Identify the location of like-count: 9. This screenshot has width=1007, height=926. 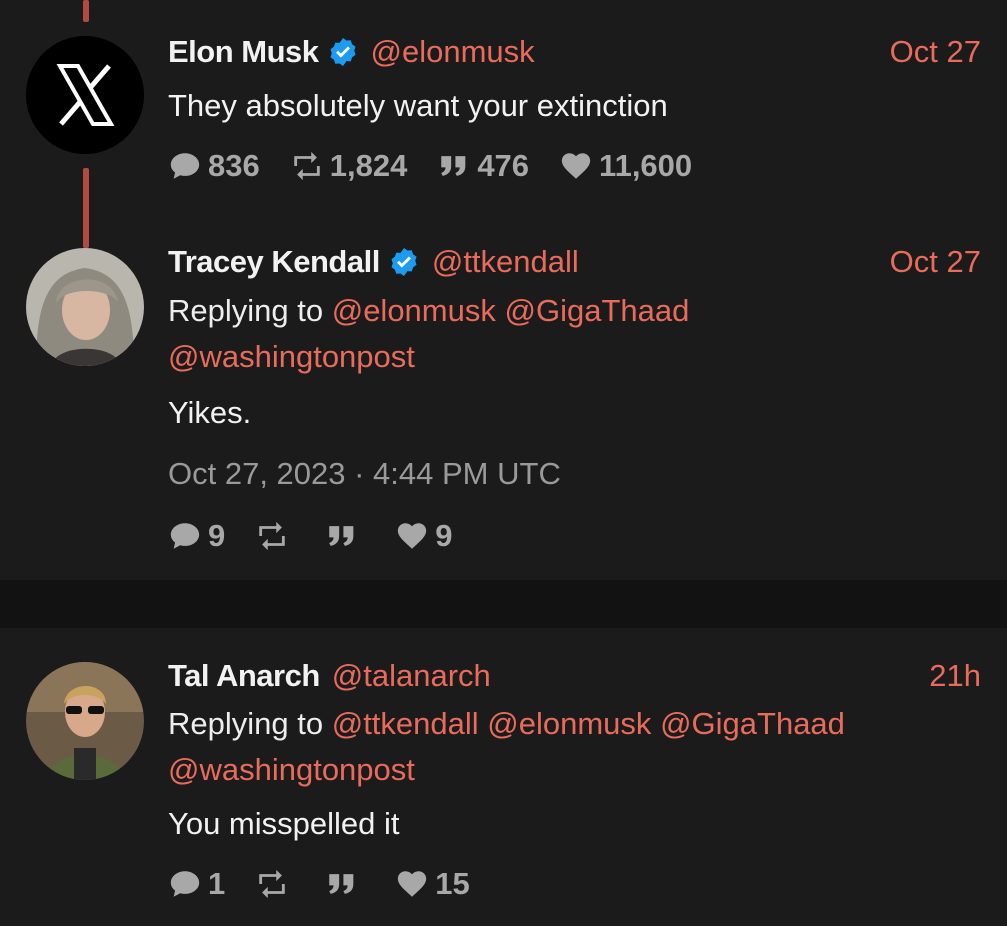
(444, 535).